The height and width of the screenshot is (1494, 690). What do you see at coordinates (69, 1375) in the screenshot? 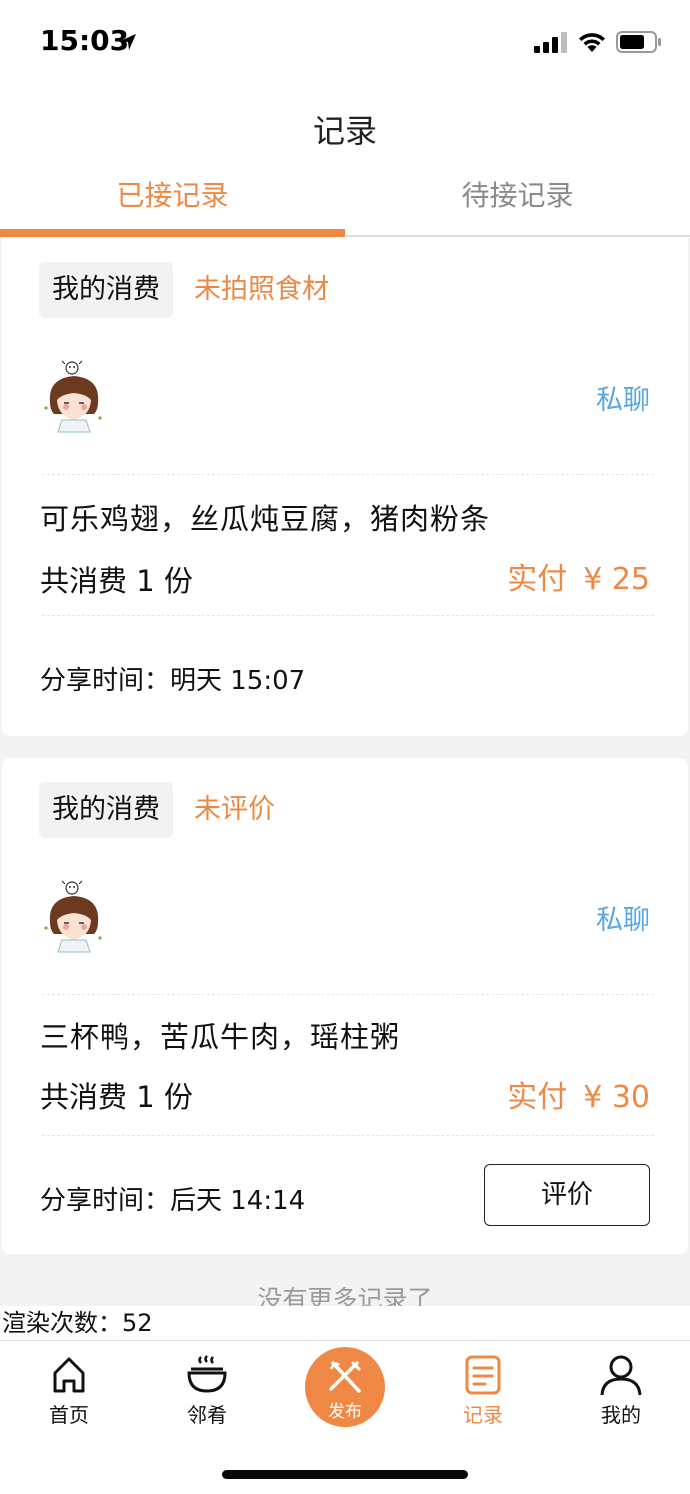
I see `home-icon` at bounding box center [69, 1375].